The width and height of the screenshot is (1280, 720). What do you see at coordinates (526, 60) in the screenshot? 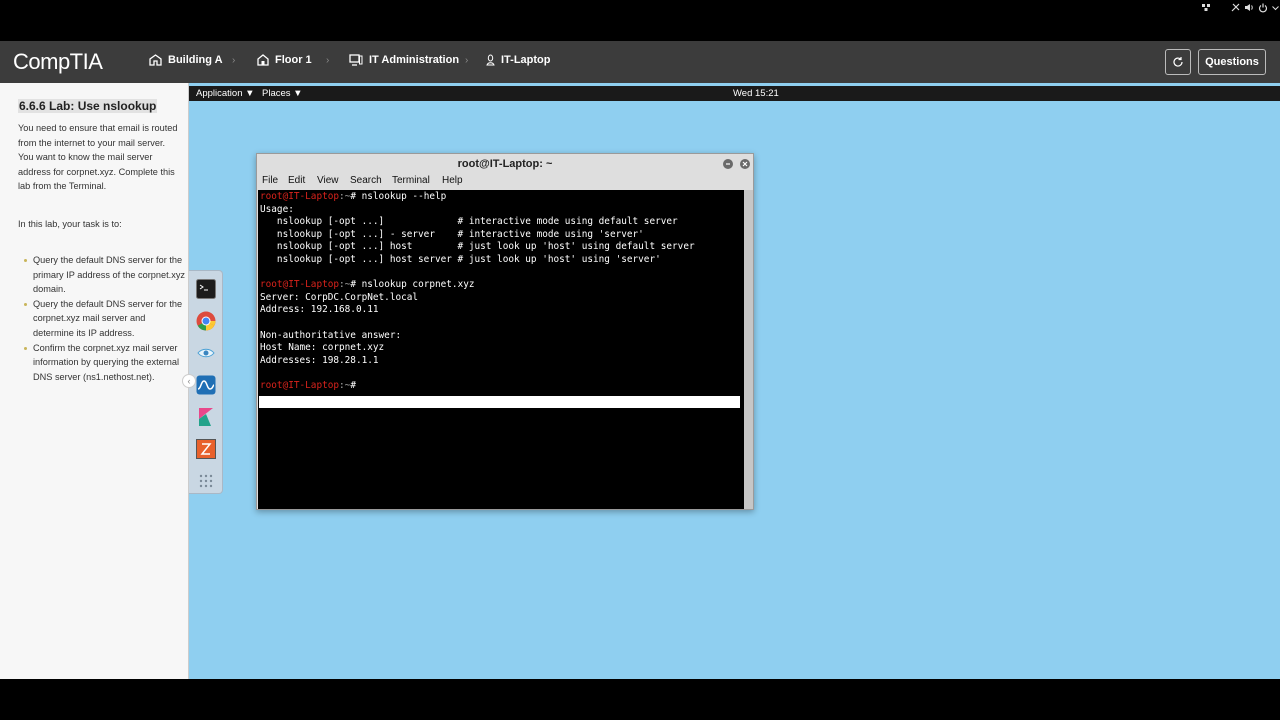
I see `breadcrumb-label: IT-Laptop` at bounding box center [526, 60].